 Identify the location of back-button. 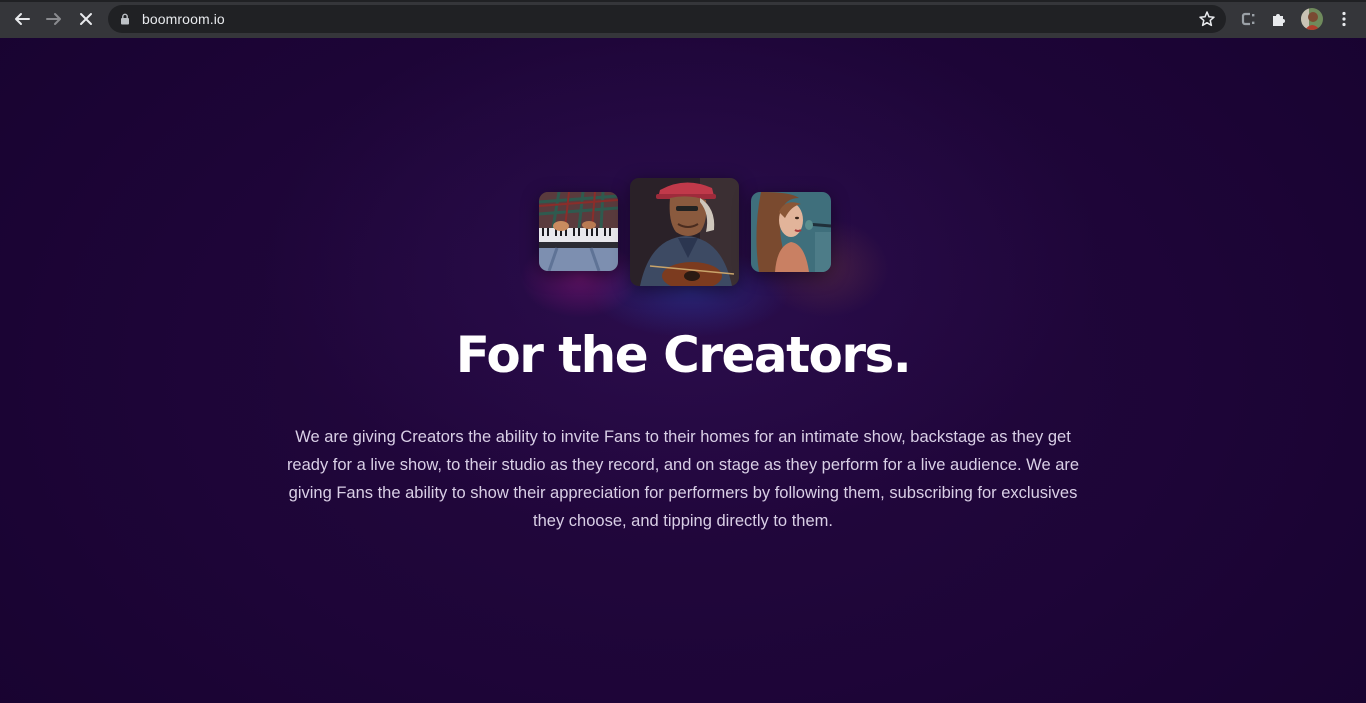
(22, 19).